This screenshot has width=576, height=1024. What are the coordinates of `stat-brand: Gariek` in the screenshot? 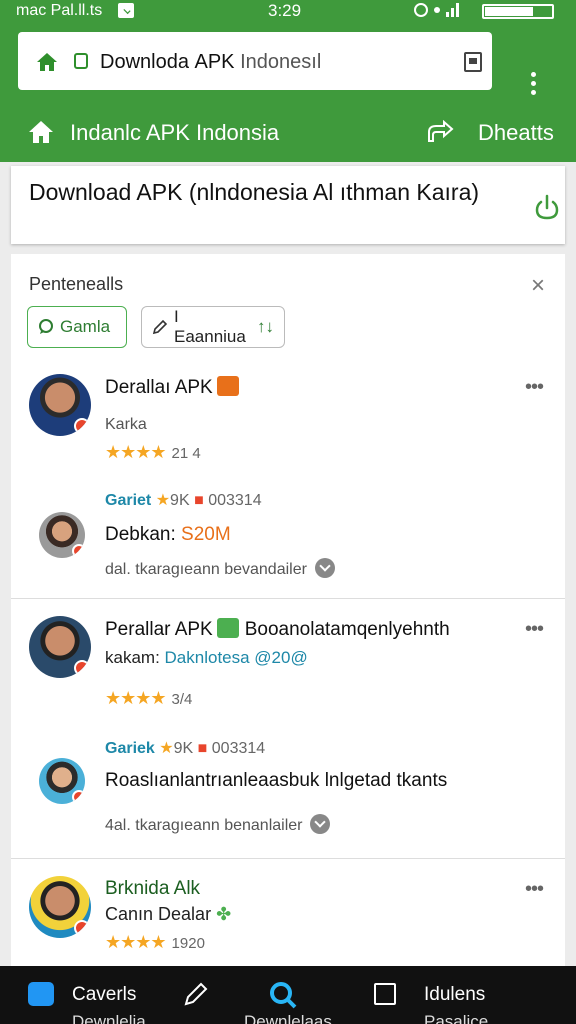 It's located at (130, 748).